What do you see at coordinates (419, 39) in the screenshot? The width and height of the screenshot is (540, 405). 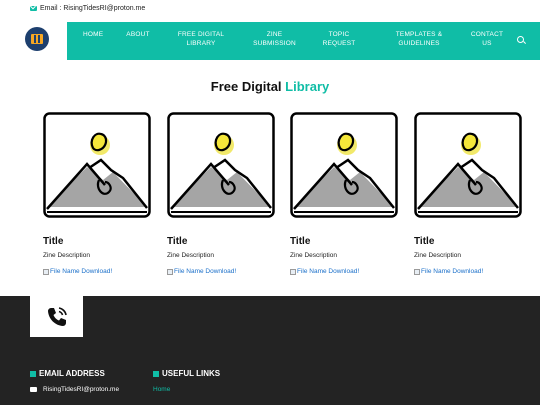 I see `nav-item-templates-guidelines: TEMPLATES & GUIDELINES` at bounding box center [419, 39].